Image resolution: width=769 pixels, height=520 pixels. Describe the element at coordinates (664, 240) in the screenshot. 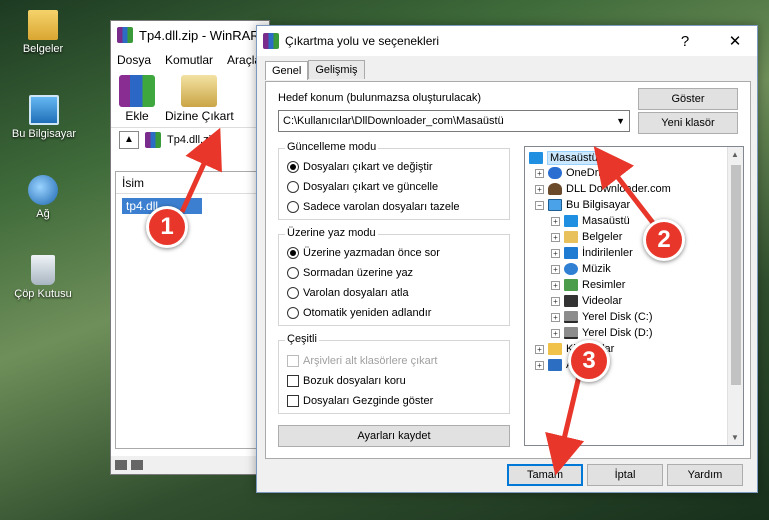

I see `step-badge-2: 2` at that location.